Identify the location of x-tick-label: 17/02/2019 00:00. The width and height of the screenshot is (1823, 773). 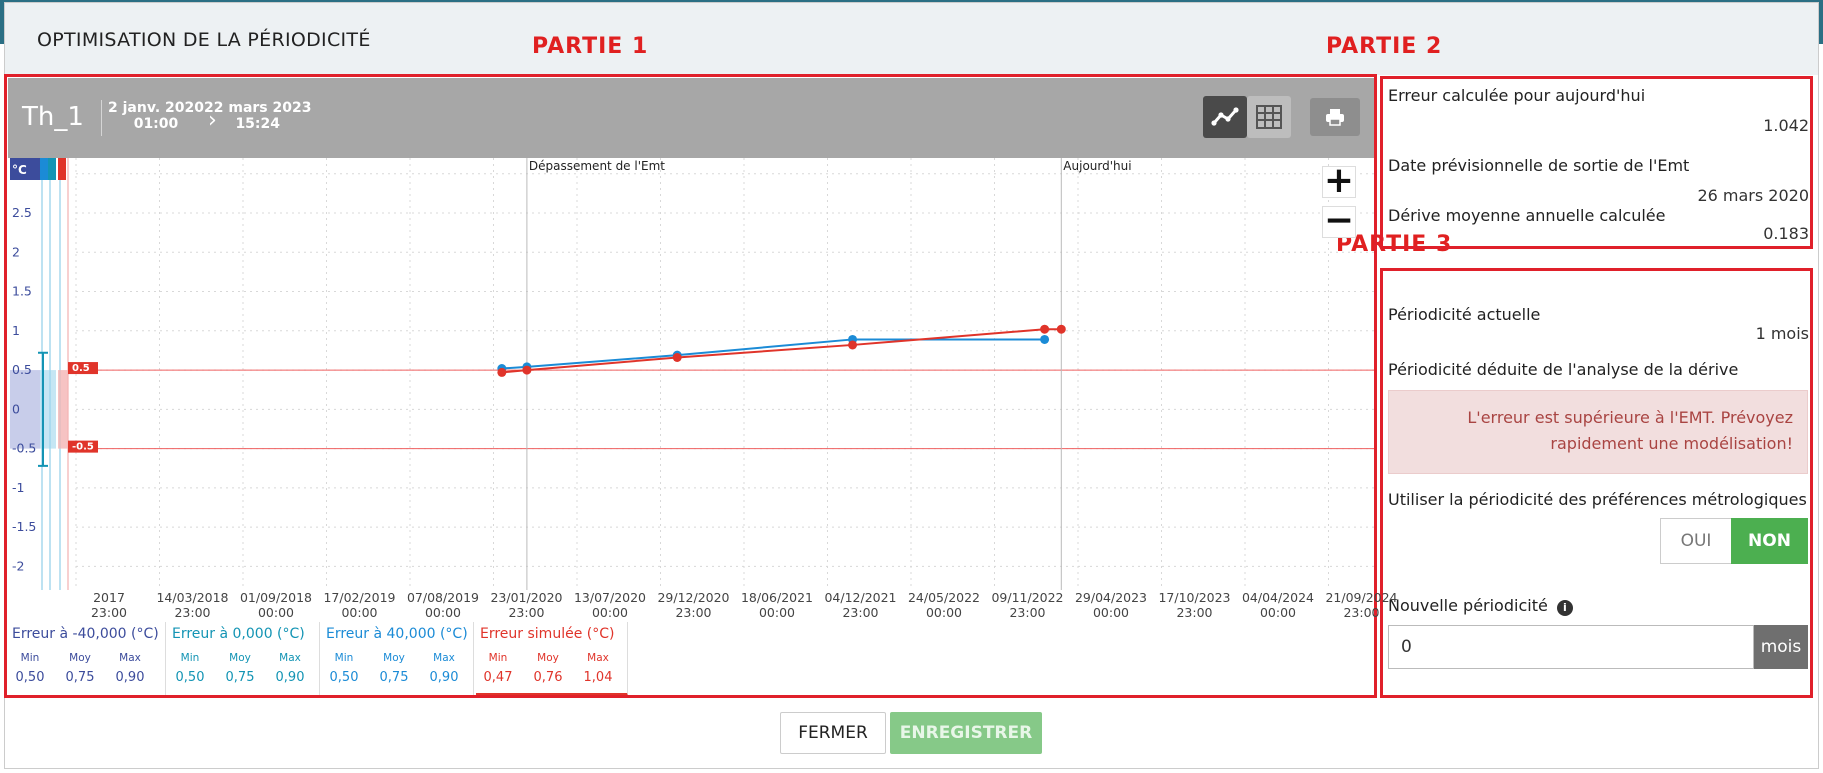
(360, 605).